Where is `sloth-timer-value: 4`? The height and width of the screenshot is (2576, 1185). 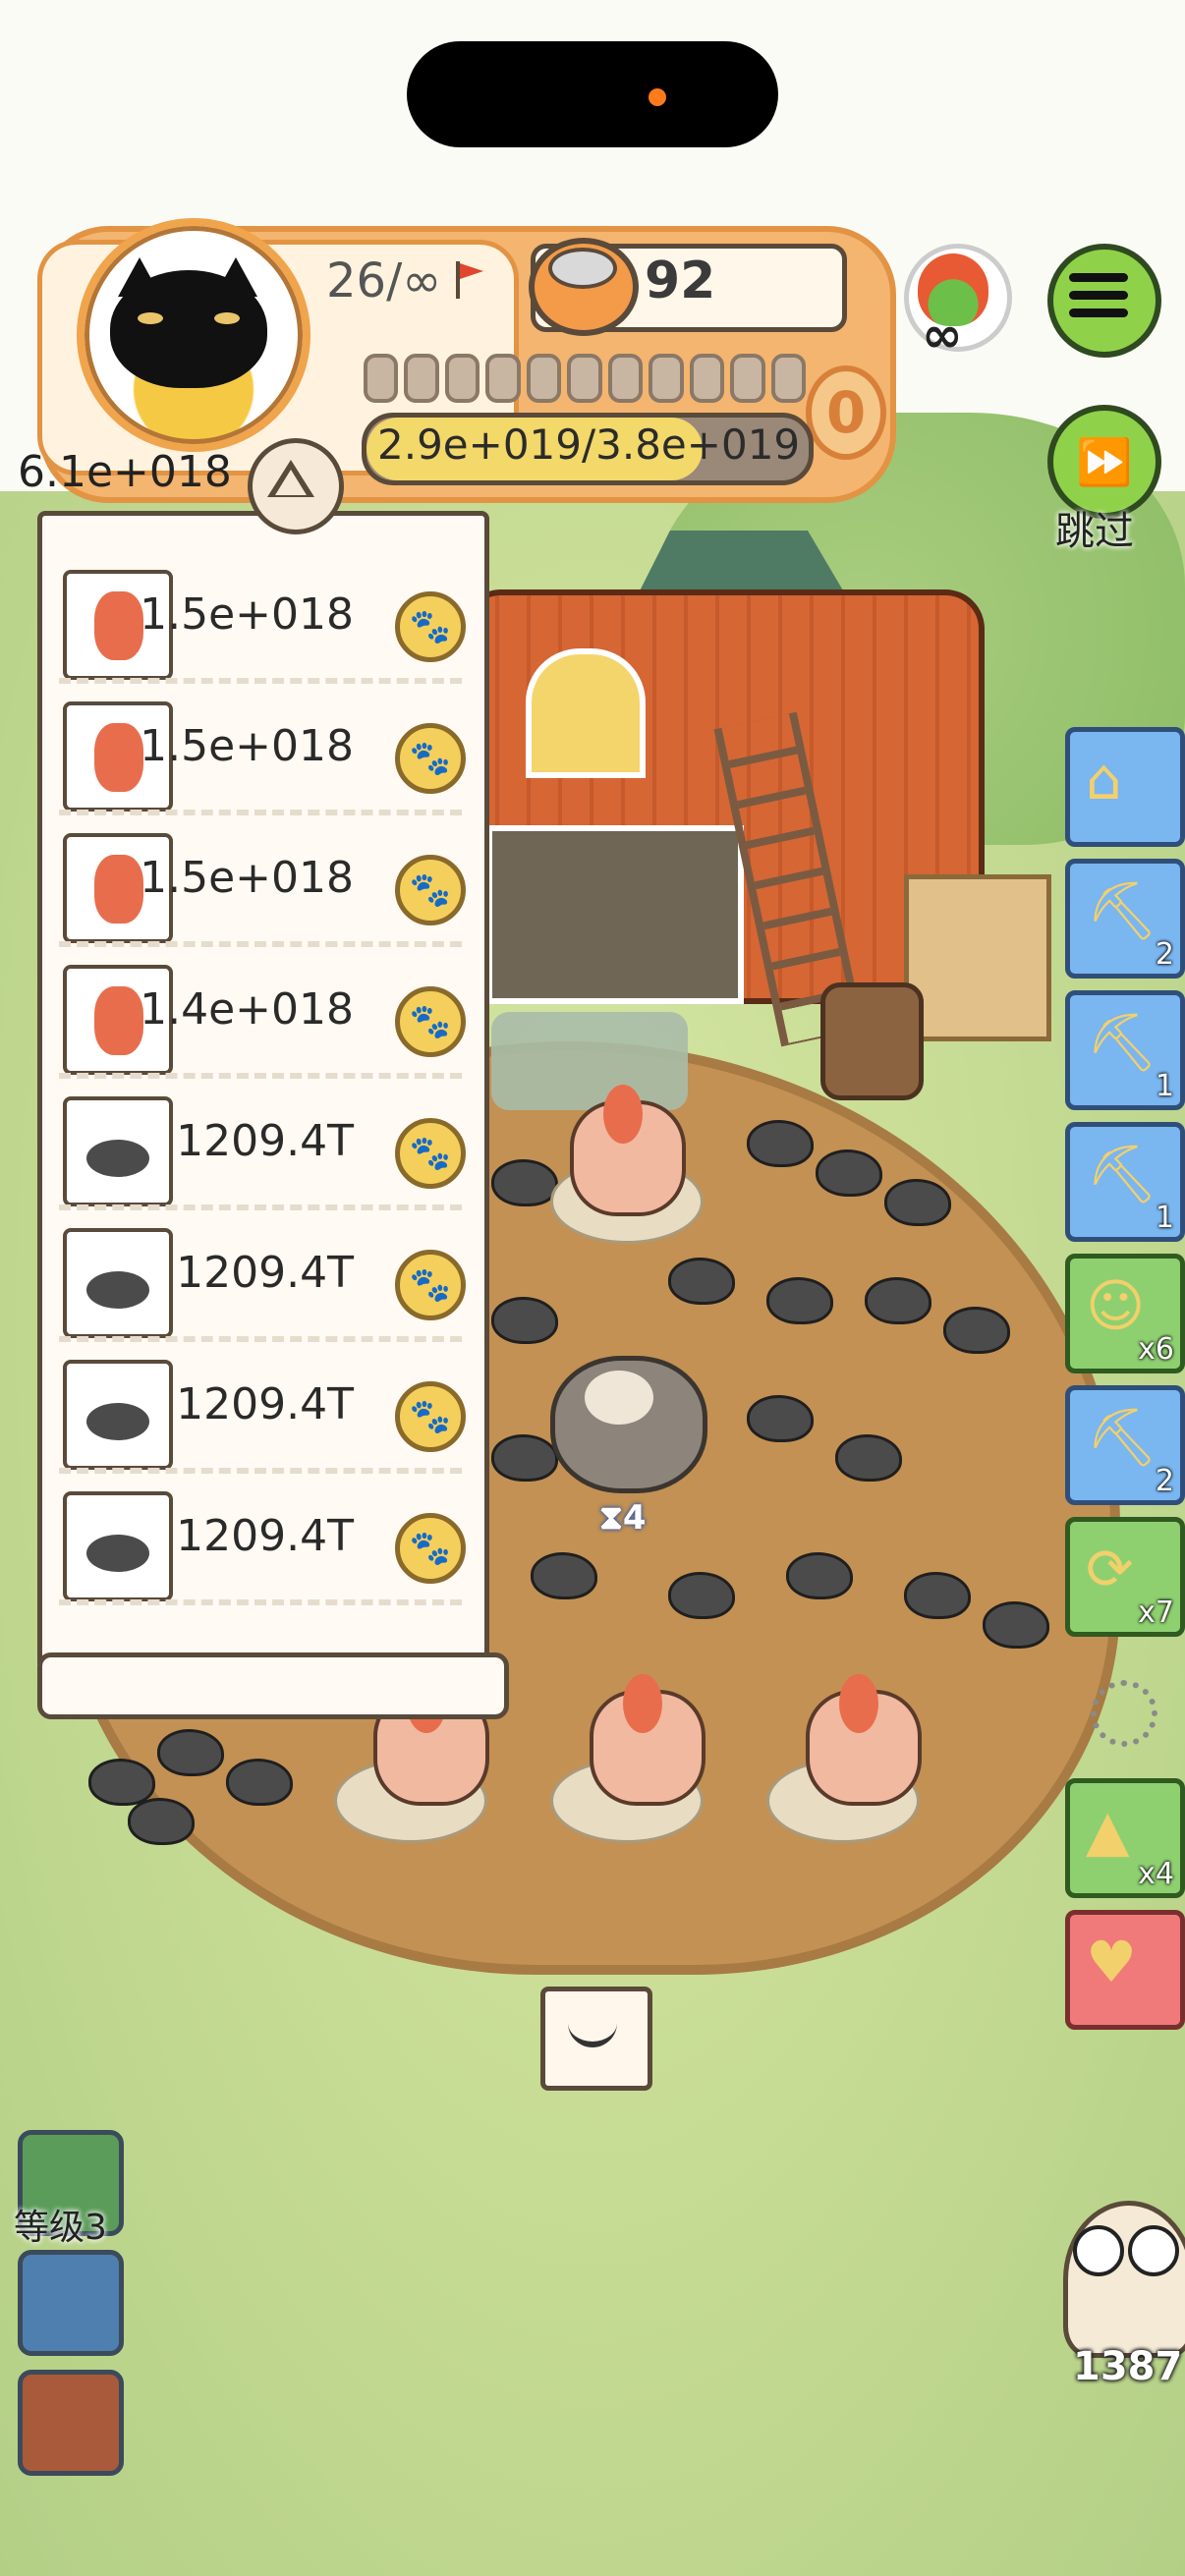
sloth-timer-value: 4 is located at coordinates (635, 1518).